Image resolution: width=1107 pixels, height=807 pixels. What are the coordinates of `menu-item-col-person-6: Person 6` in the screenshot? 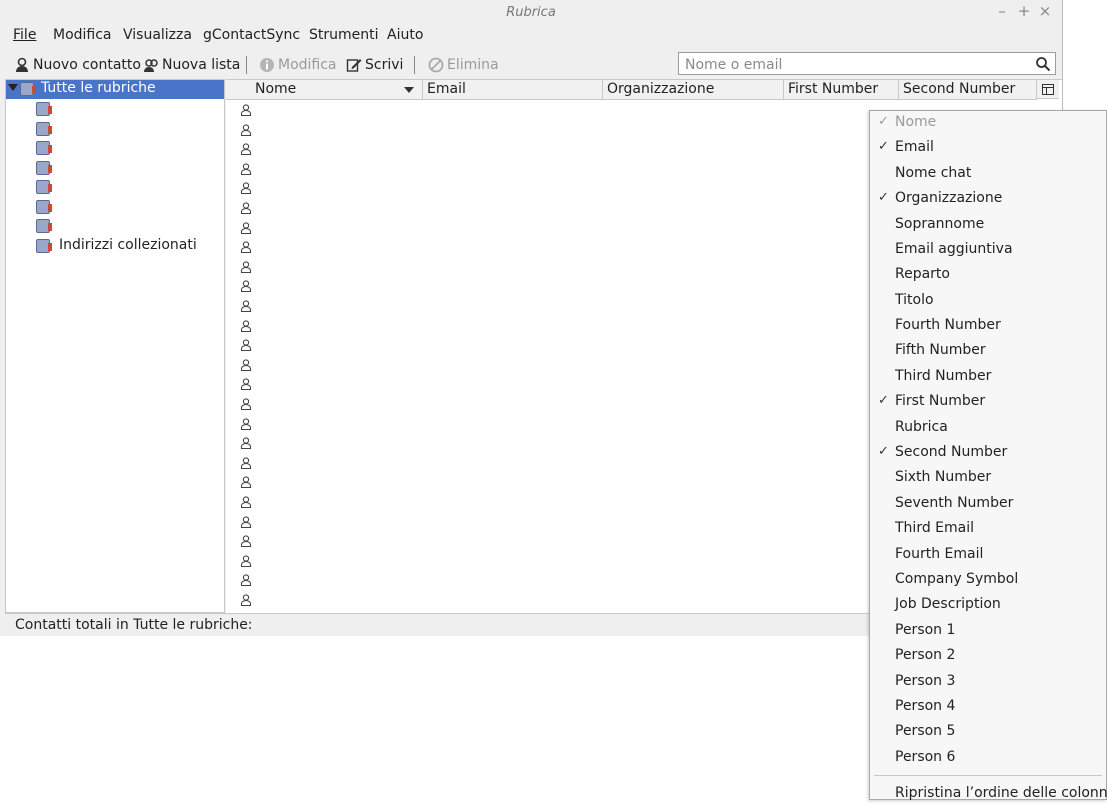 It's located at (988, 758).